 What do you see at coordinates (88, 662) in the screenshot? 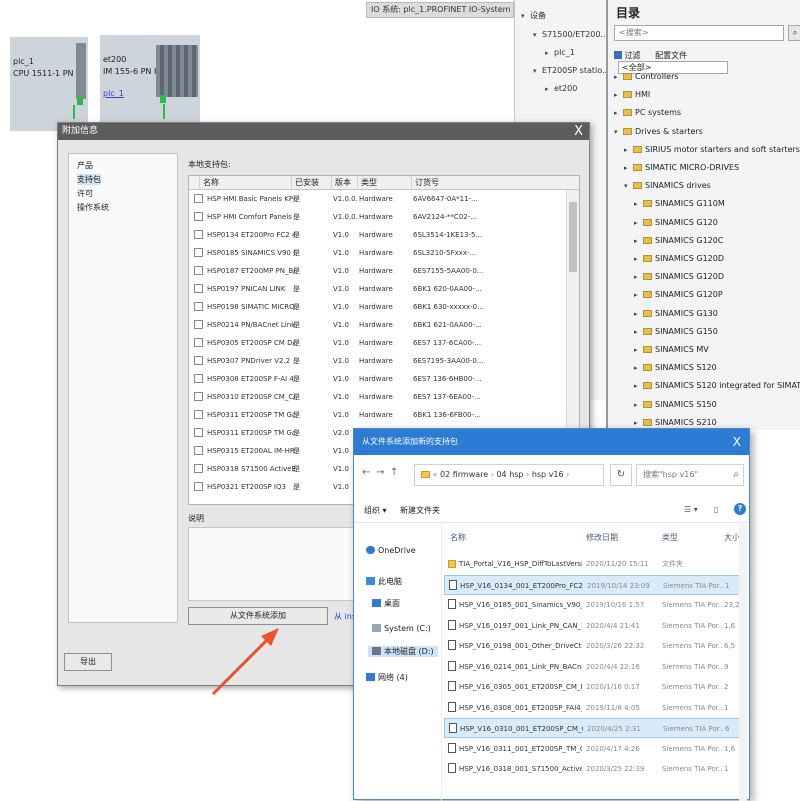
I see `export-button: 导出` at bounding box center [88, 662].